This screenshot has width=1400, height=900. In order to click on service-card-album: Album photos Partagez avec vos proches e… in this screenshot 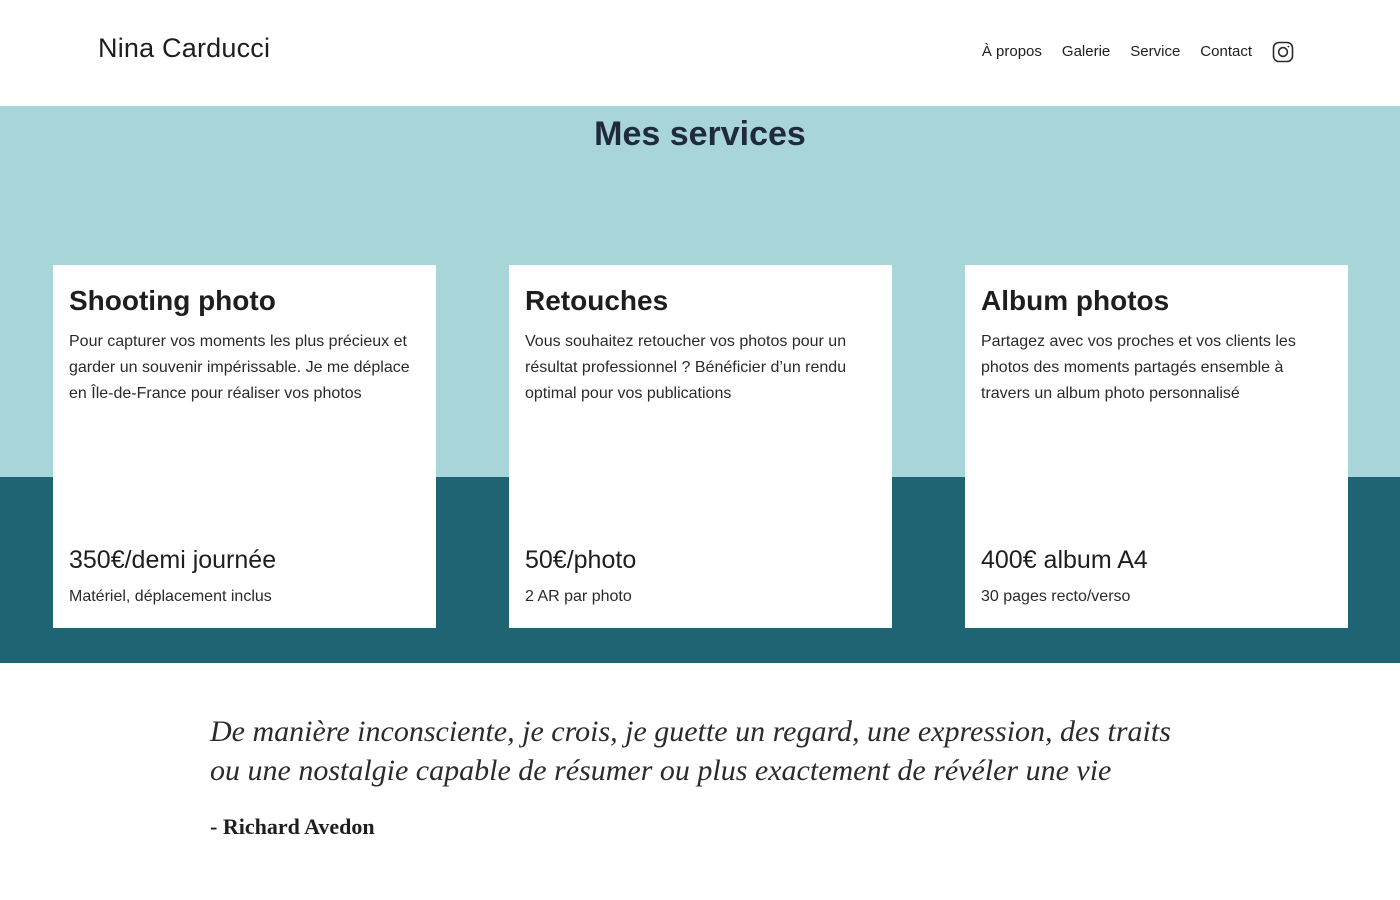, I will do `click(1156, 446)`.